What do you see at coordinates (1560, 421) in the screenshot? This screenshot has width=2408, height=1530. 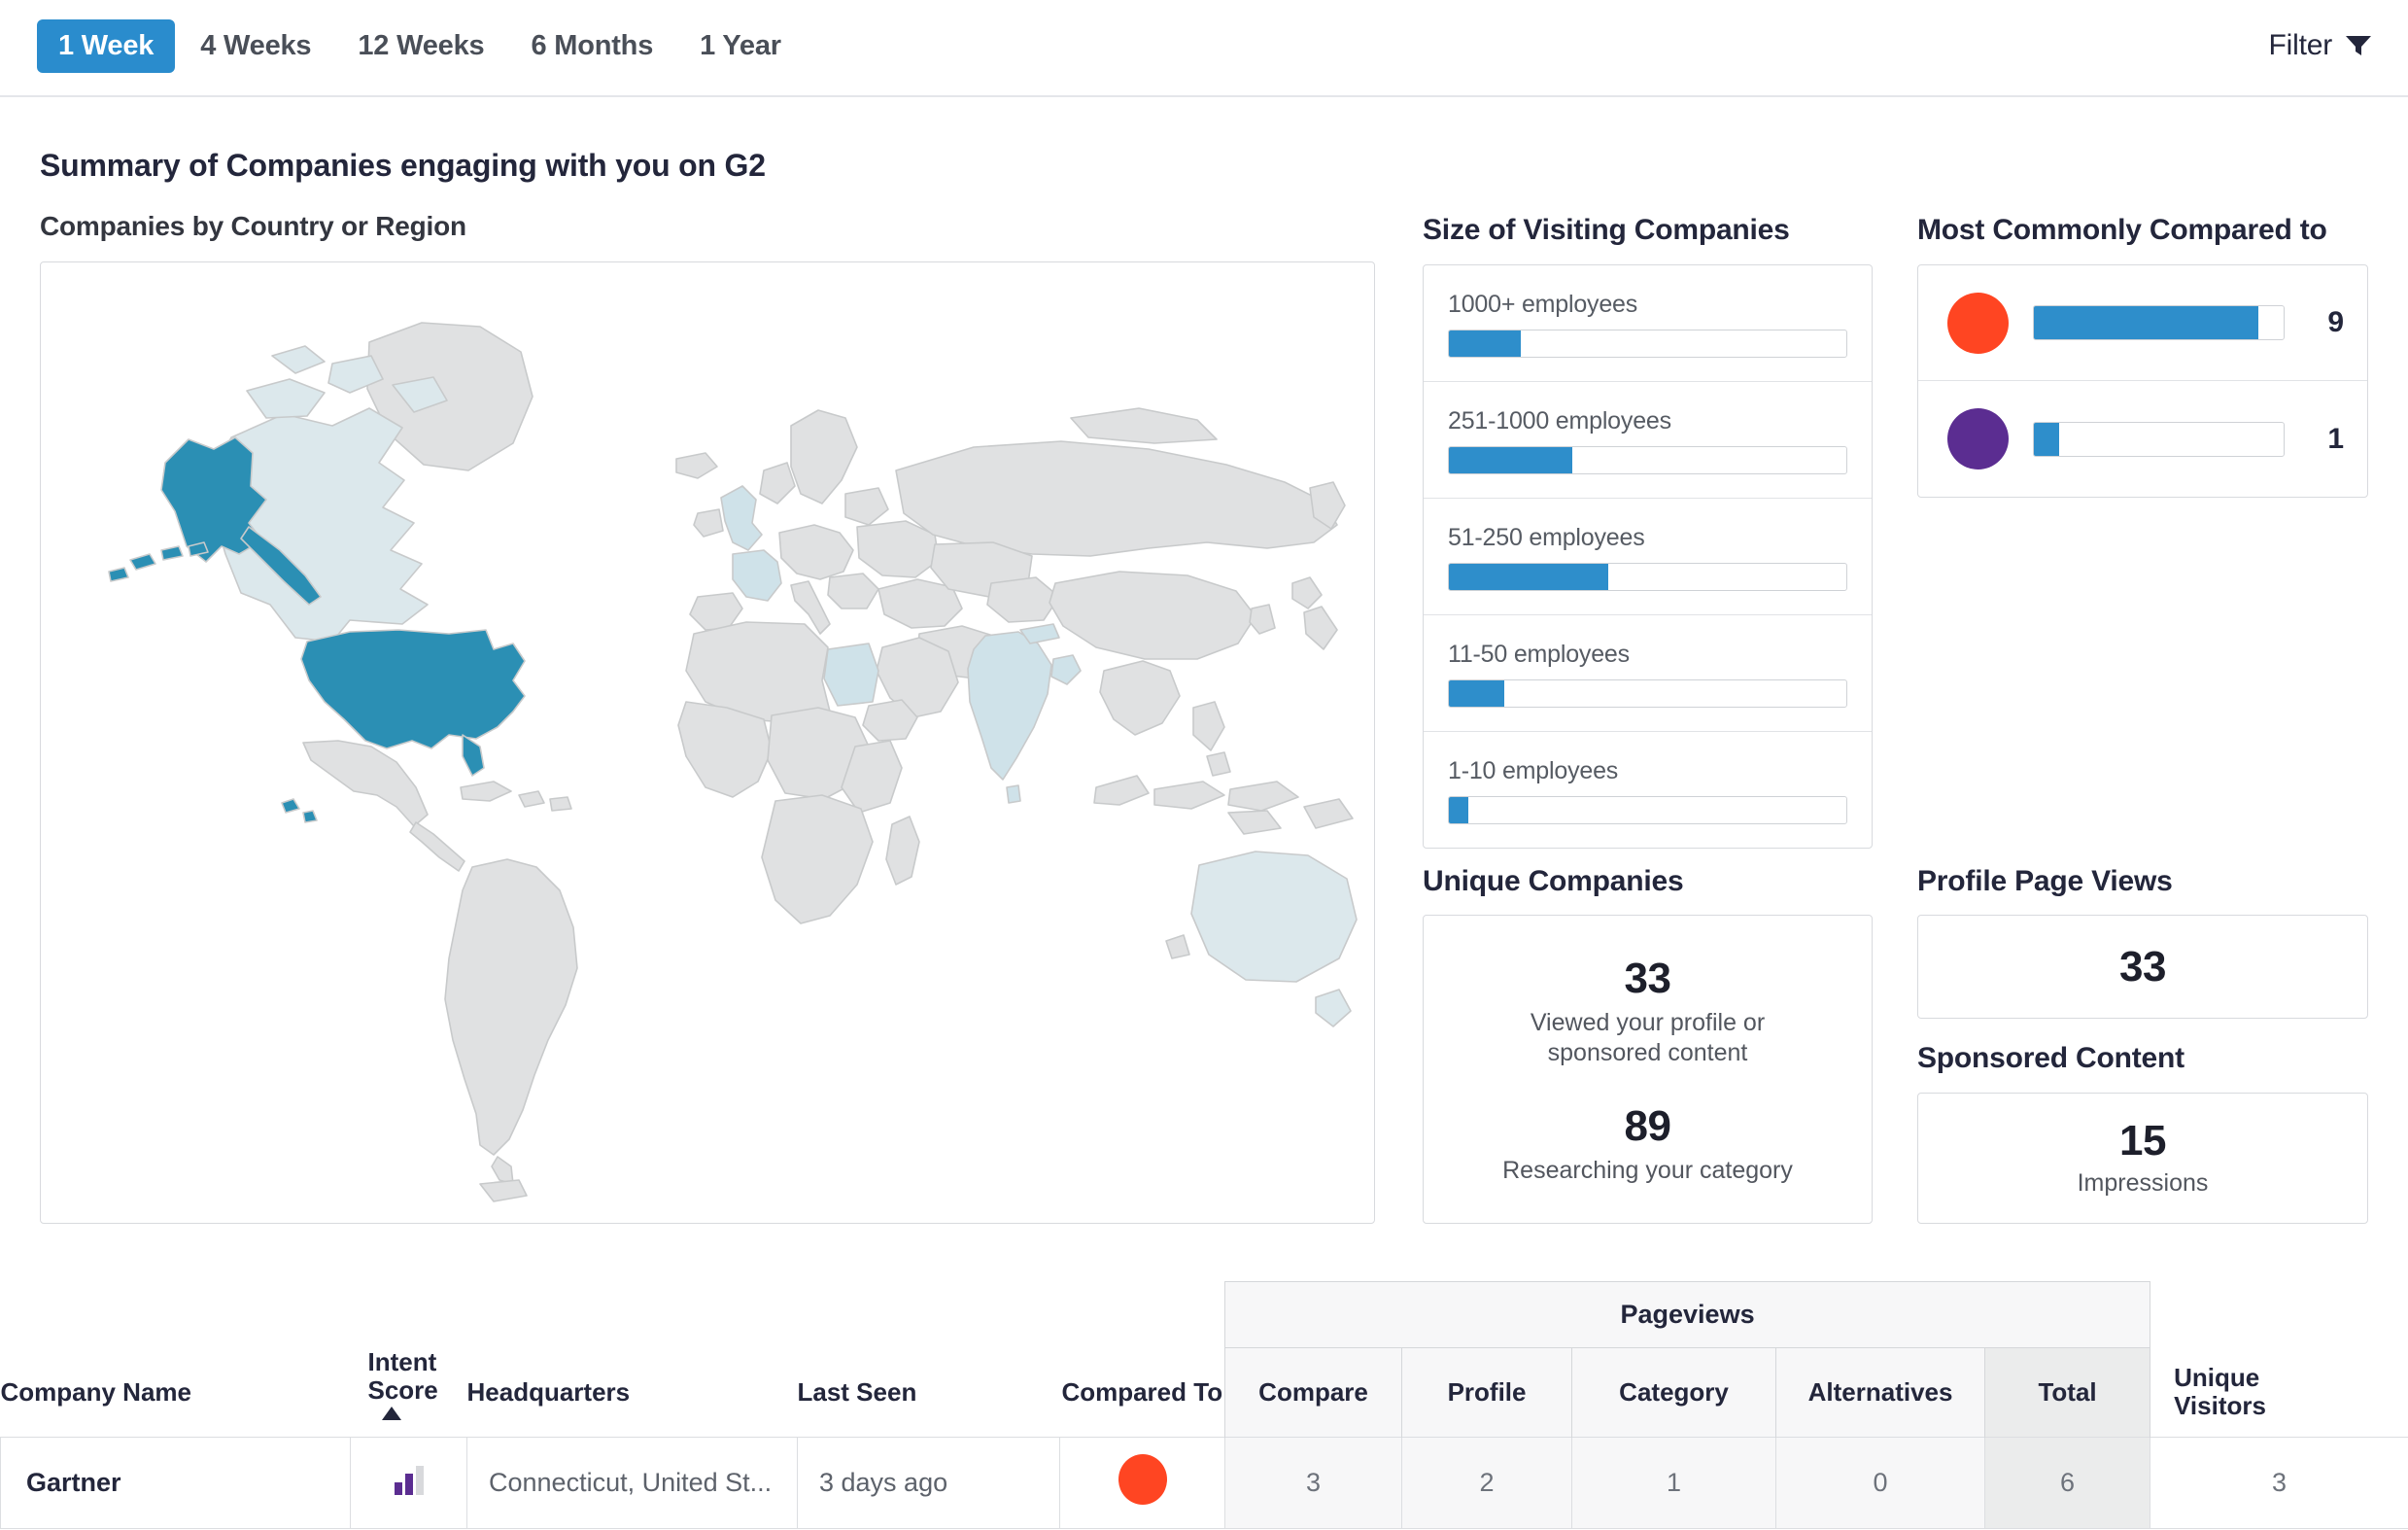 I see `size-row-label: 251-1000 employees` at bounding box center [1560, 421].